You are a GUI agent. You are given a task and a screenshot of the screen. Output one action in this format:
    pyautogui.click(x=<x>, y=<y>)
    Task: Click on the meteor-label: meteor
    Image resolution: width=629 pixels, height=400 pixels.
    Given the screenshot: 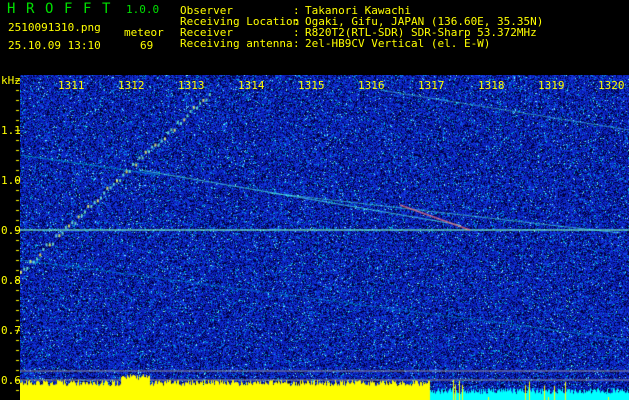 What is the action you would take?
    pyautogui.click(x=144, y=32)
    